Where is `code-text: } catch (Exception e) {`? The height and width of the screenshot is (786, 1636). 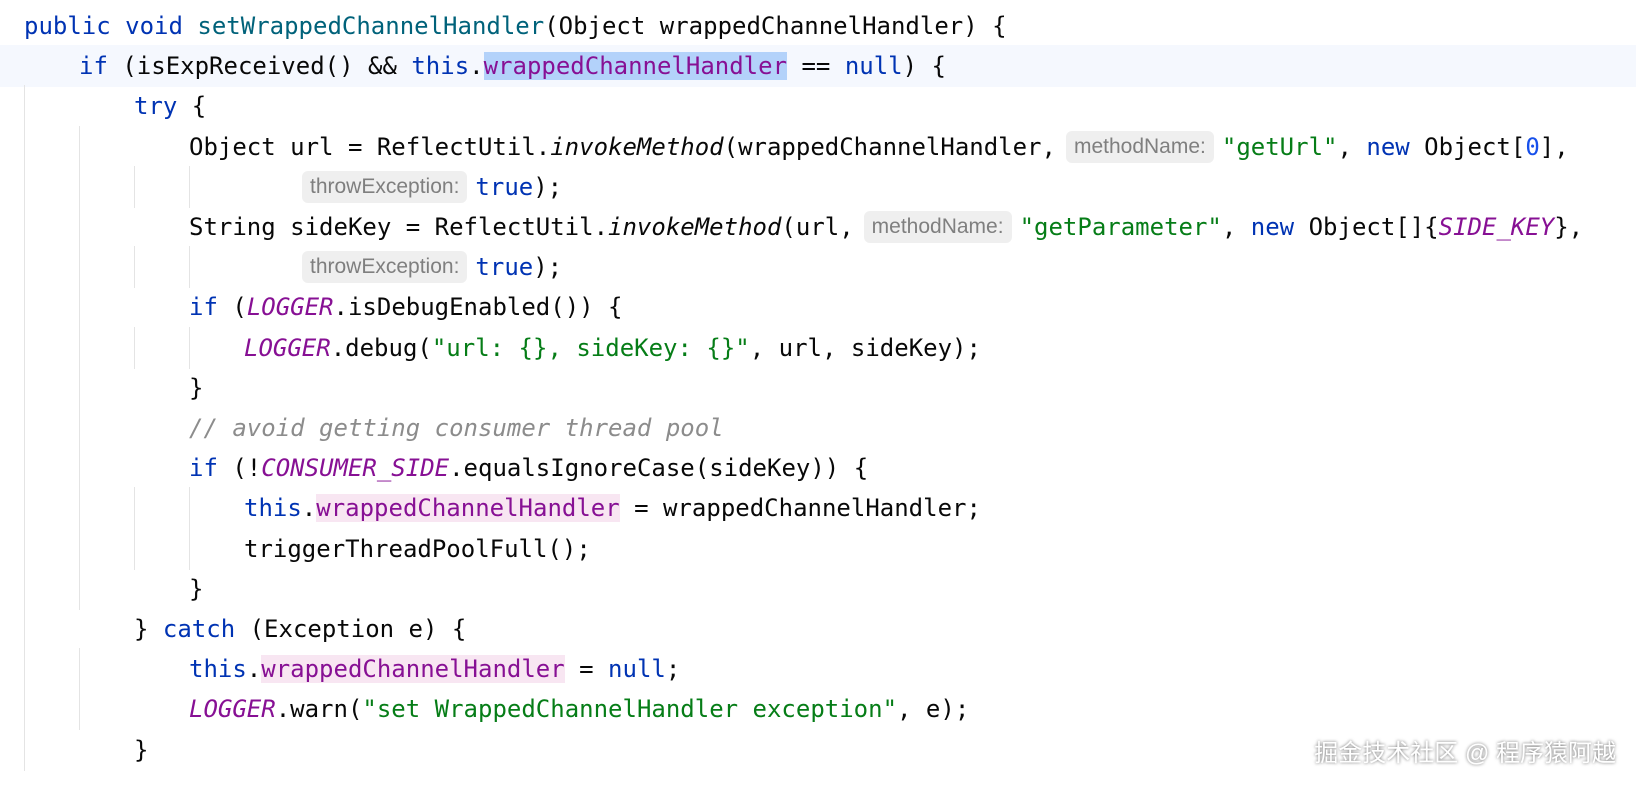 code-text: } catch (Exception e) { is located at coordinates (300, 629).